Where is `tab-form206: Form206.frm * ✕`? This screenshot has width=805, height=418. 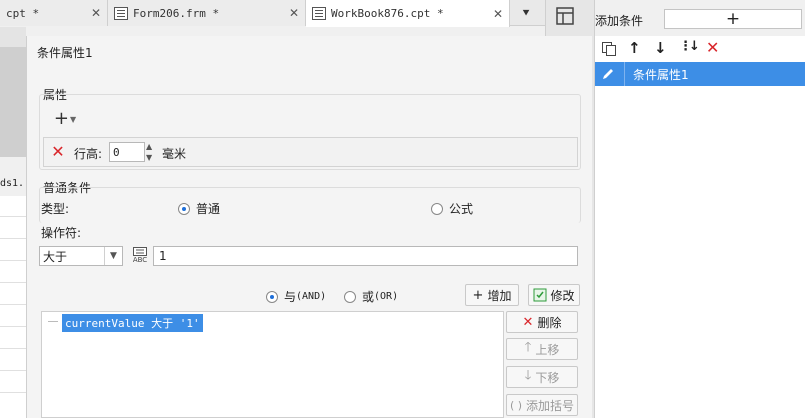
tab-form206: Form206.frm * ✕ is located at coordinates (207, 13).